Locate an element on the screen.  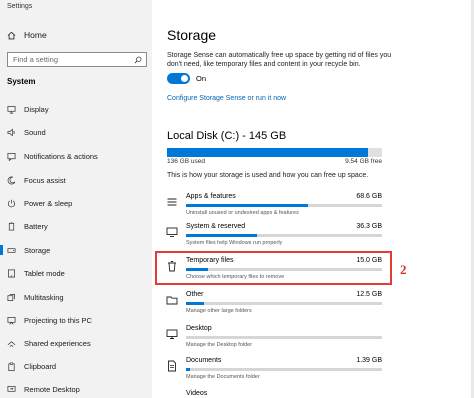
sidebar-item-label: Battery is located at coordinates (36, 226).